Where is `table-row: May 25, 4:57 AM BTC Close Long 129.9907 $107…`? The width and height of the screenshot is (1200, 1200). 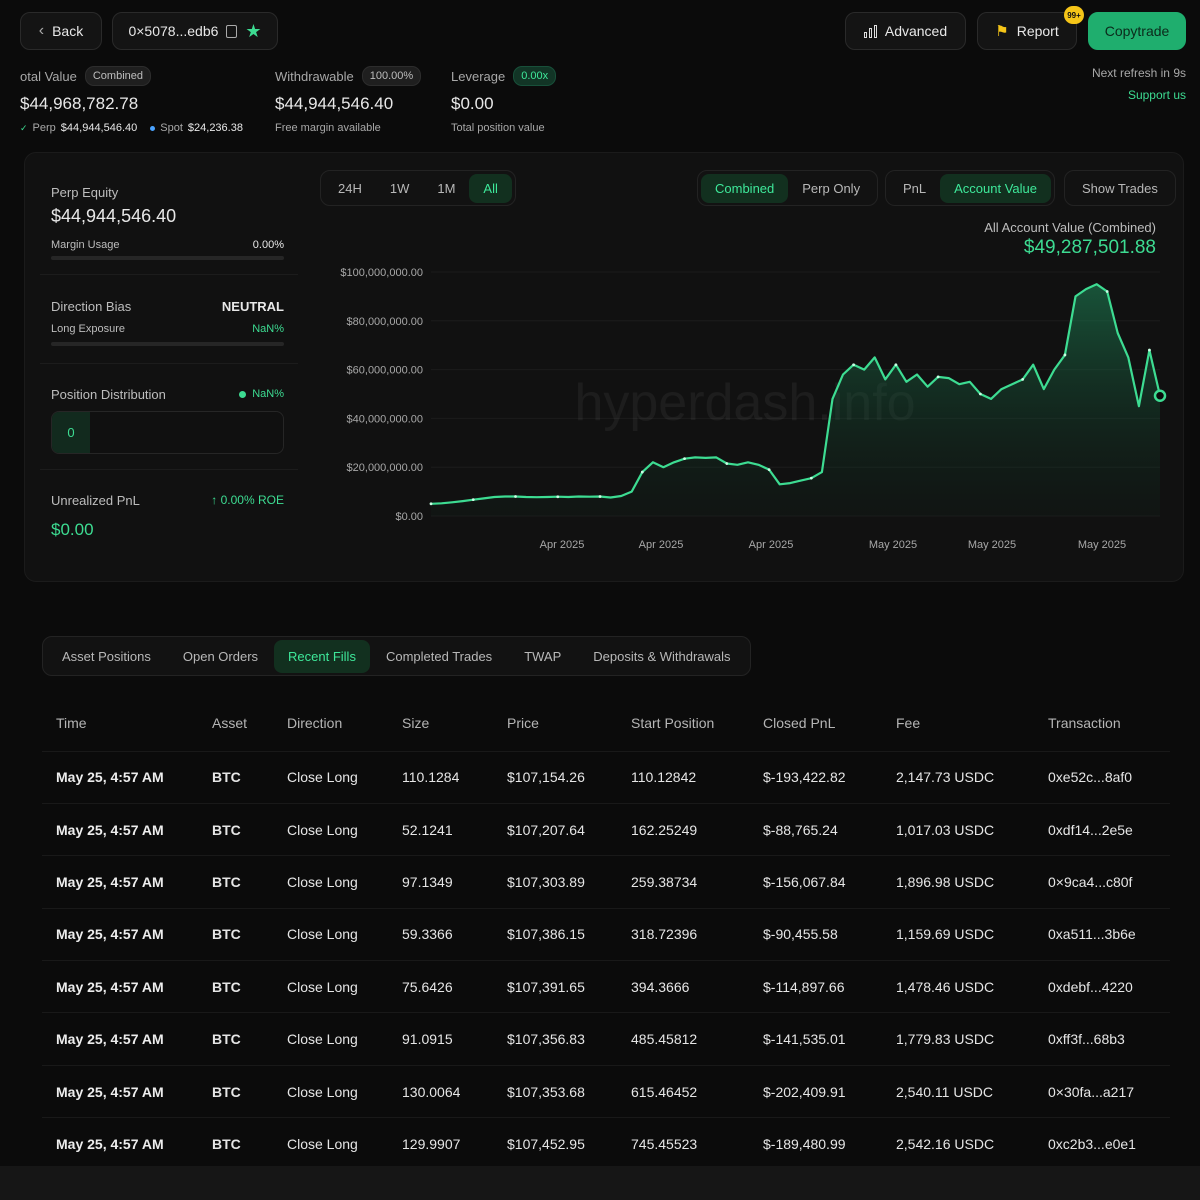 table-row: May 25, 4:57 AM BTC Close Long 129.9907 $107… is located at coordinates (606, 1144).